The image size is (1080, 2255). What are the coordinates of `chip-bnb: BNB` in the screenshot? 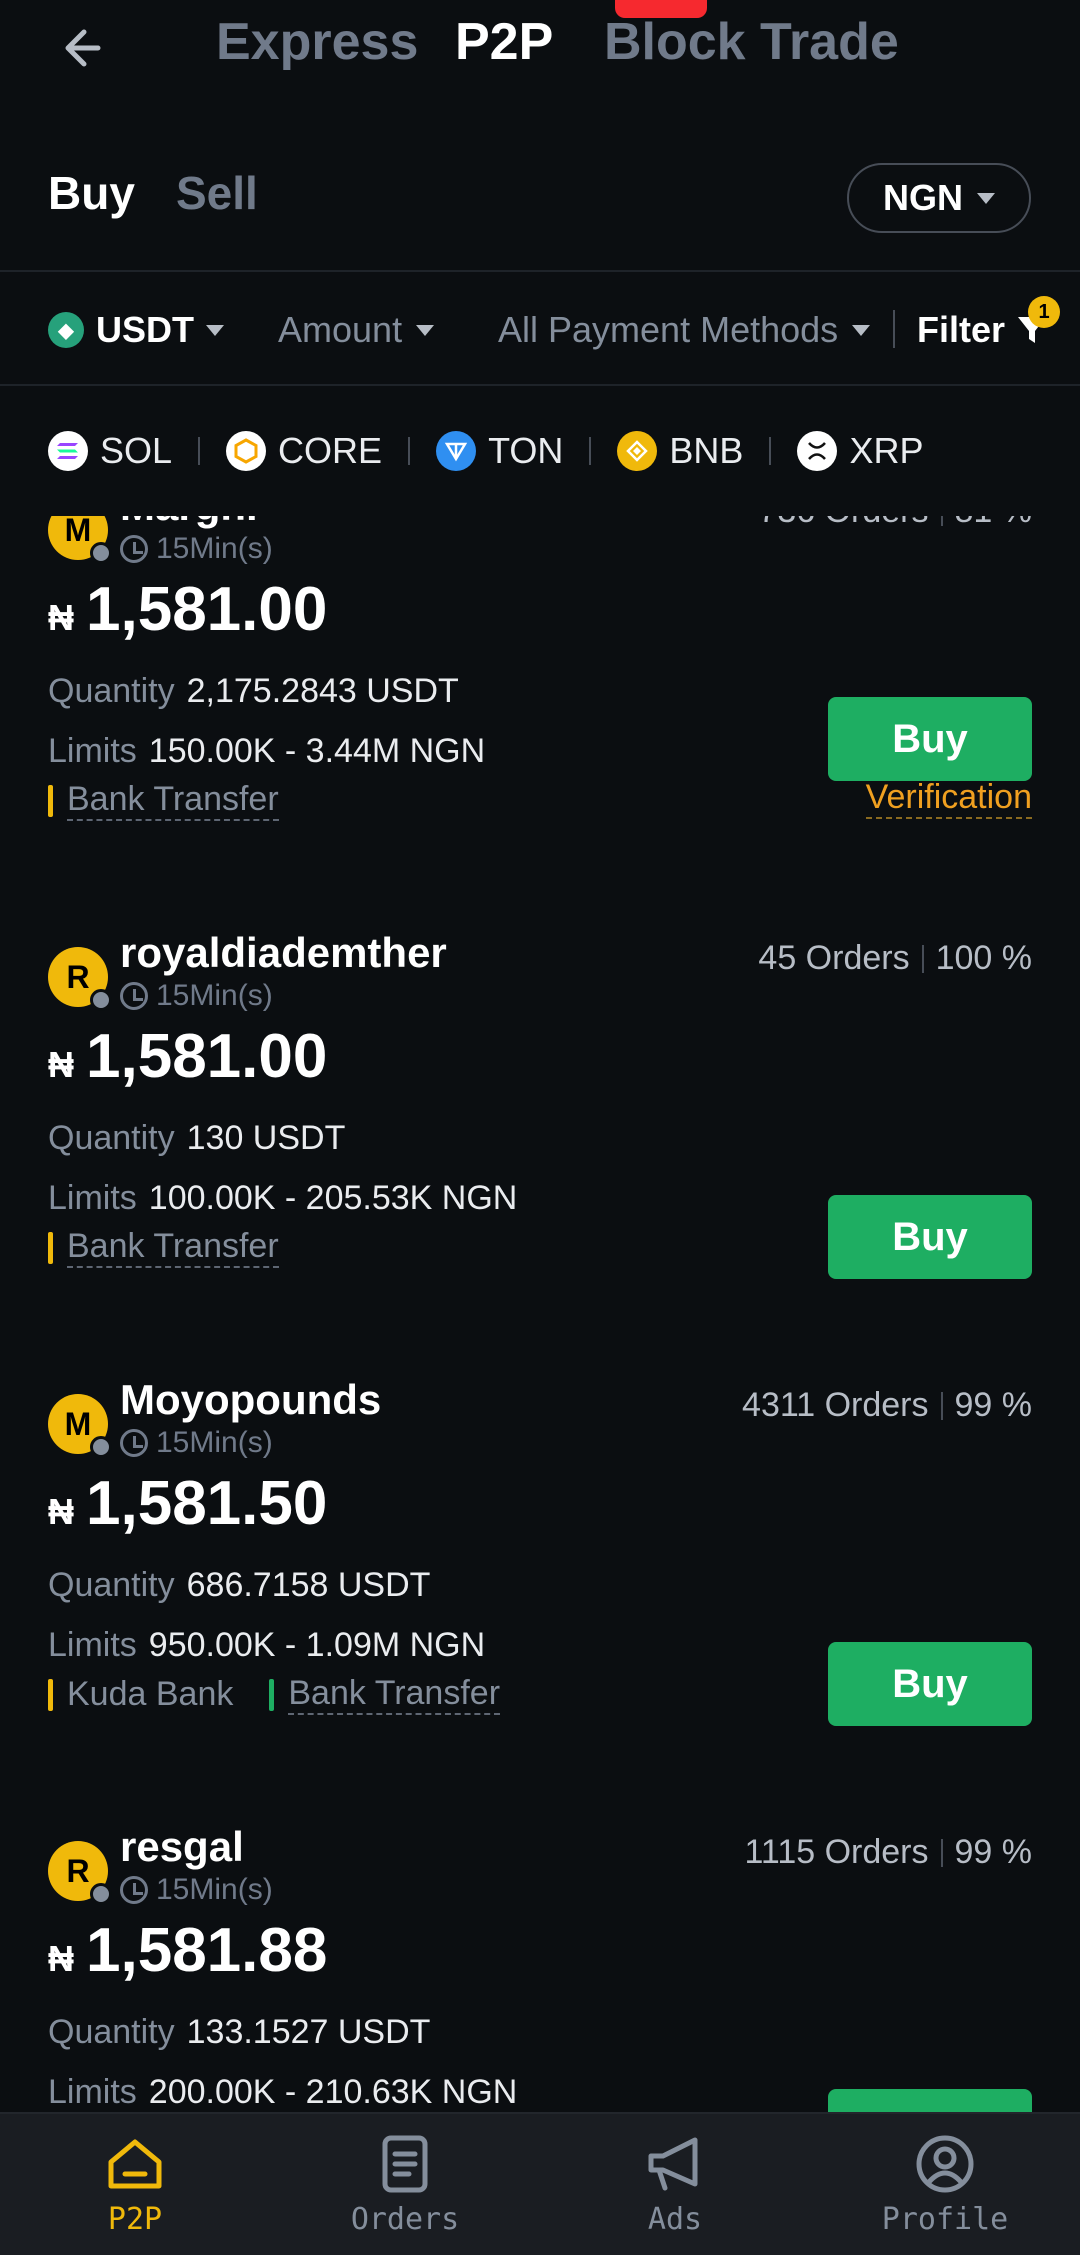 It's located at (680, 451).